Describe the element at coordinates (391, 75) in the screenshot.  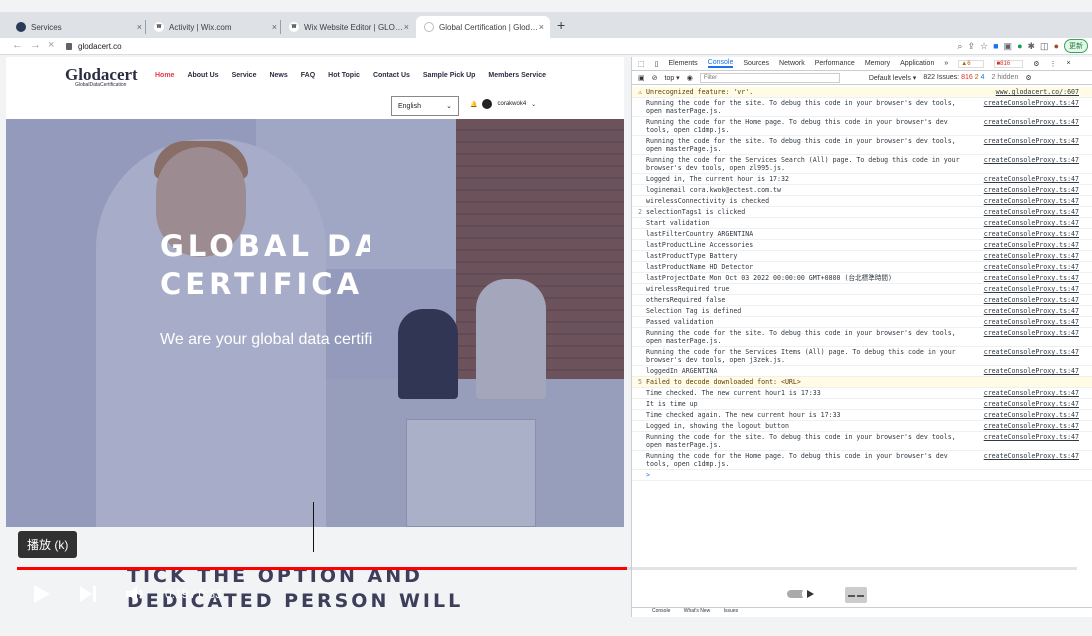
I see `menu-item-contact: Contact Us` at that location.